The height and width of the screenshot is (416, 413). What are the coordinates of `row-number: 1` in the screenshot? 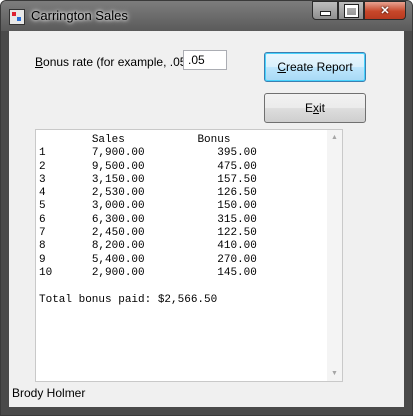 It's located at (42, 153).